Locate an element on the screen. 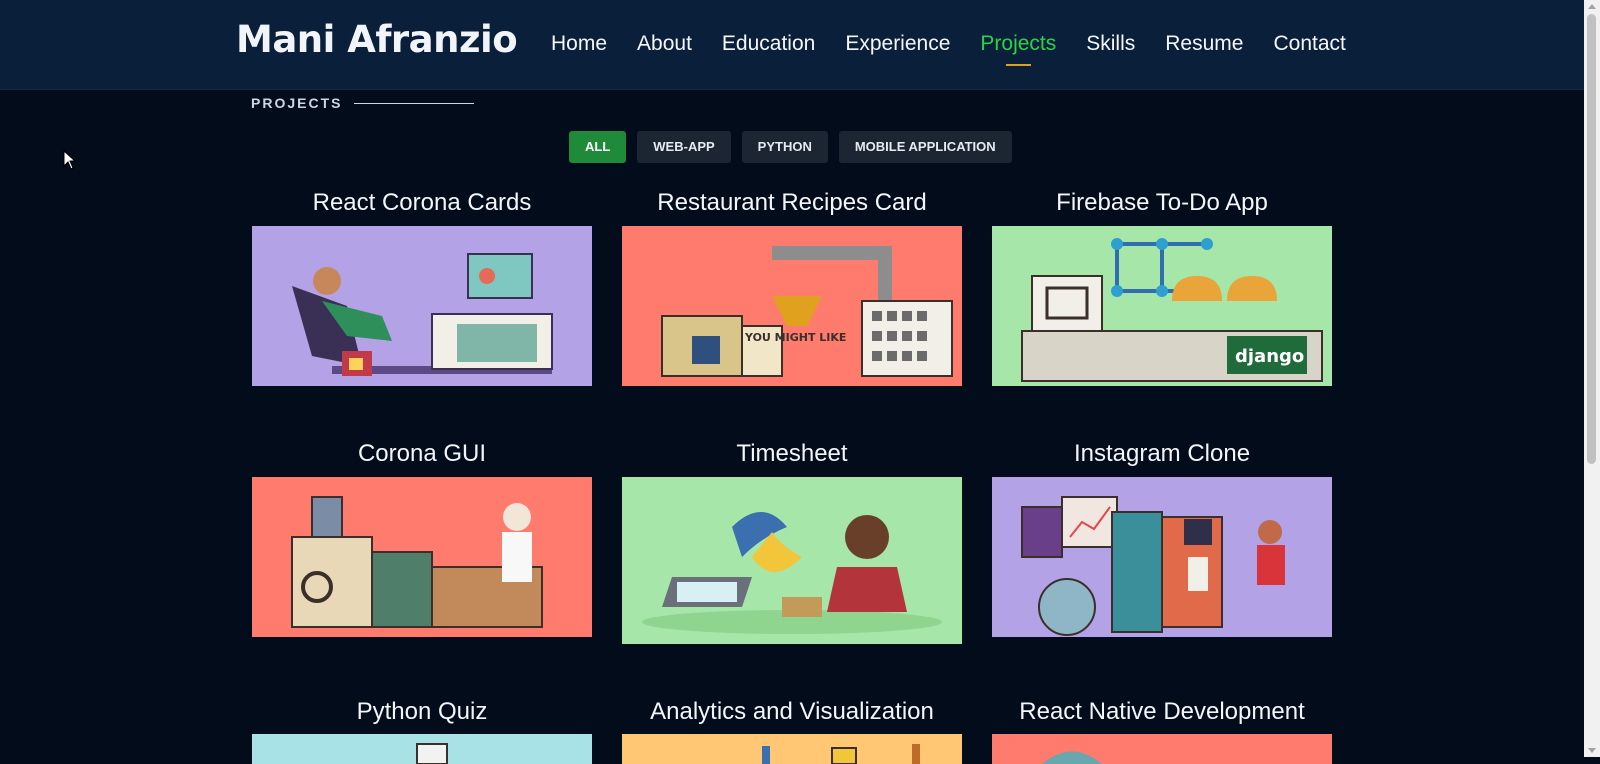  illustration-react-native is located at coordinates (1072, 757).